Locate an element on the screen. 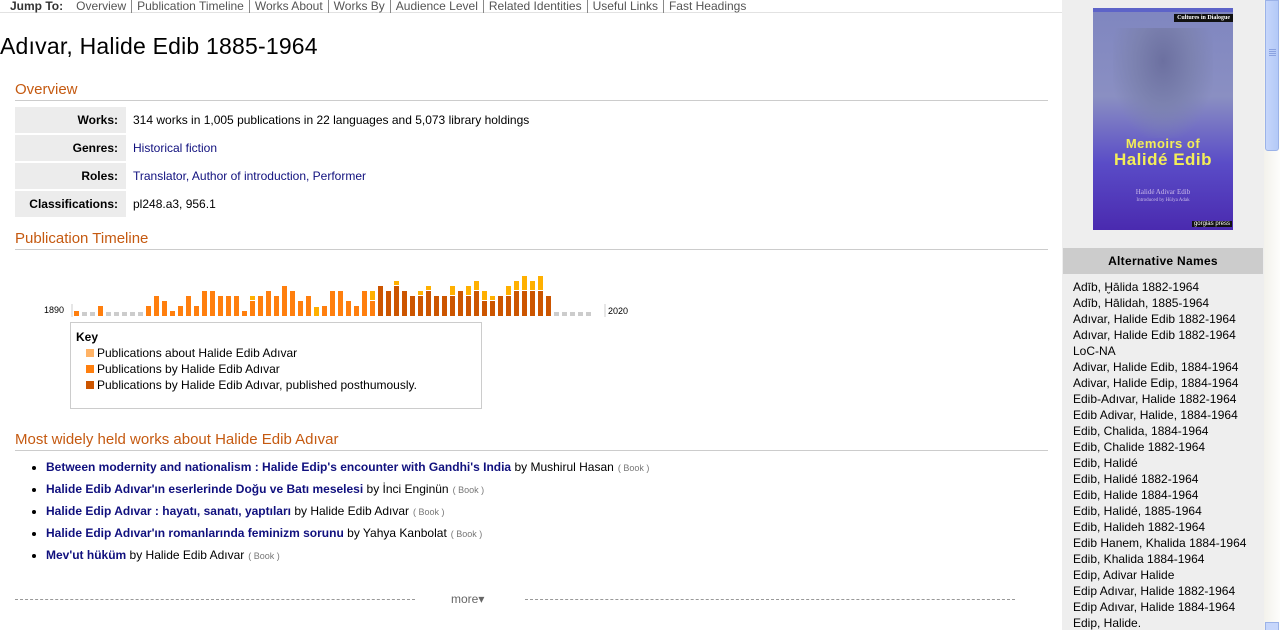  work-title-link: Mev'ut hüküm is located at coordinates (86, 555).